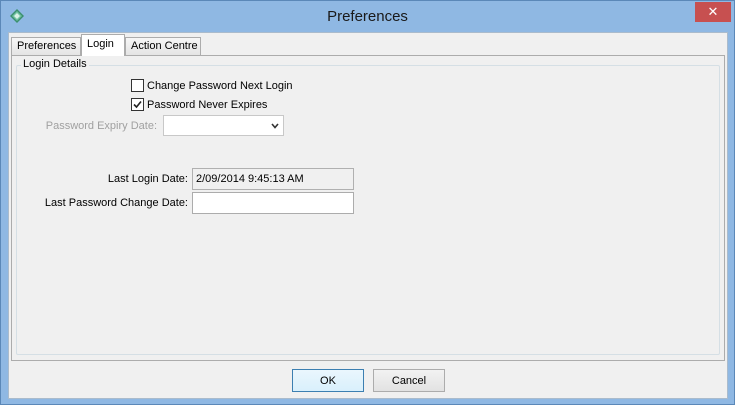  What do you see at coordinates (101, 126) in the screenshot?
I see `password-expiry-date-label: Password Expiry Date:` at bounding box center [101, 126].